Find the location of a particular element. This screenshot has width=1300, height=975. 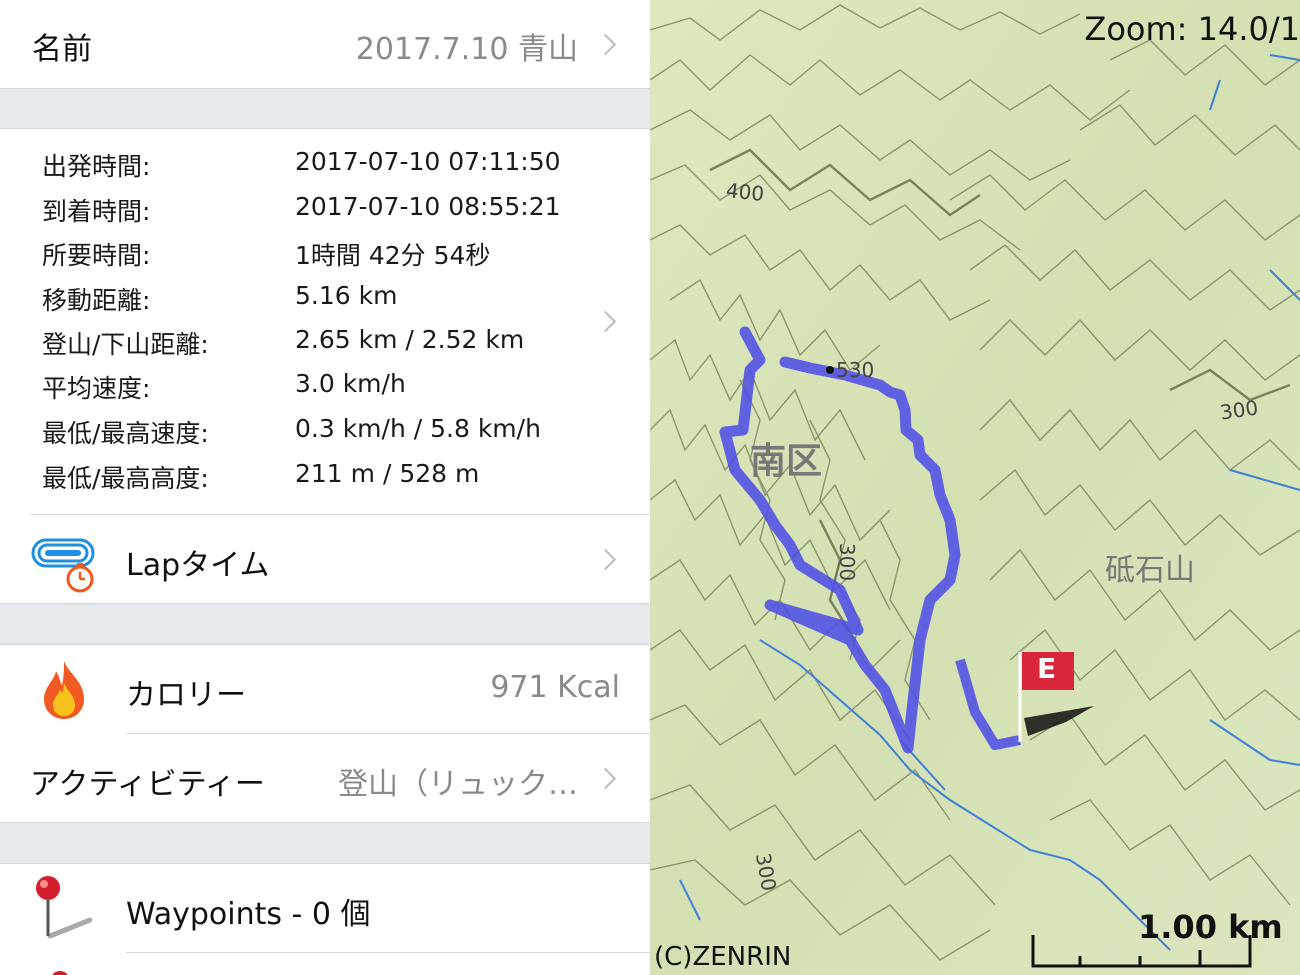

mountain-label: 砥石山 is located at coordinates (1150, 570).